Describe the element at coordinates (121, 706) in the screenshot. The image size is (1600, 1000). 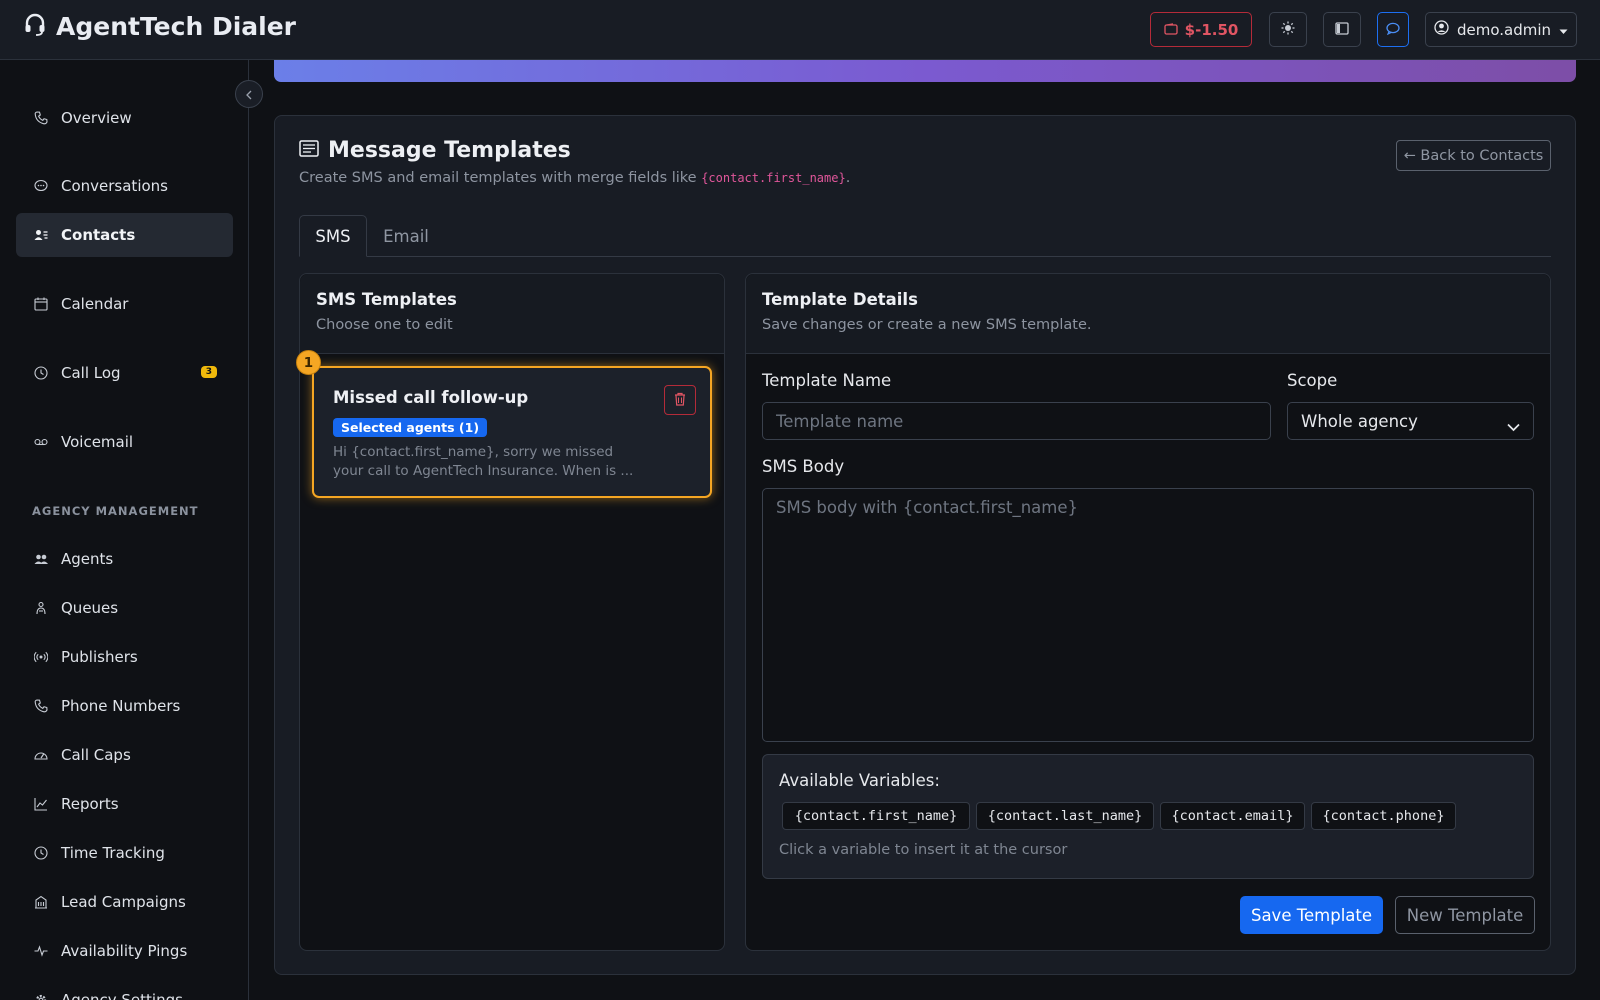
I see `sidebar-item-label: Phone Numbers` at that location.